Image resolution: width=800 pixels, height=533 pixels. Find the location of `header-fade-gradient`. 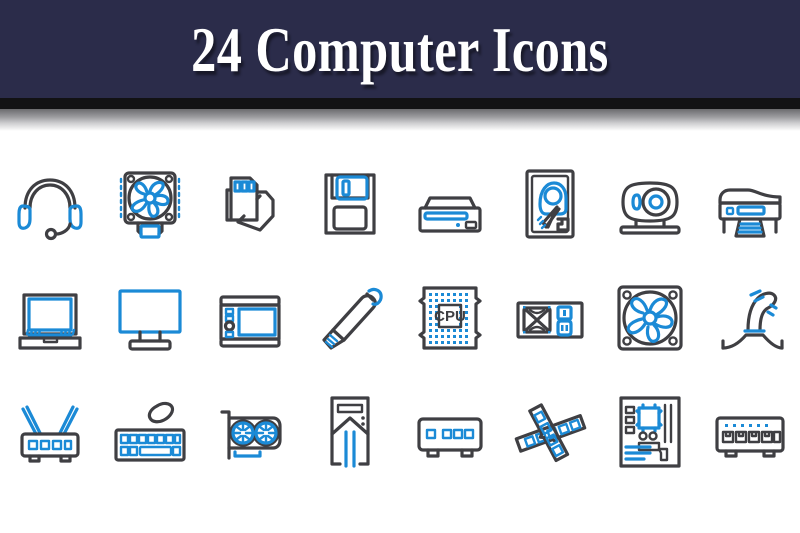

header-fade-gradient is located at coordinates (400, 120).